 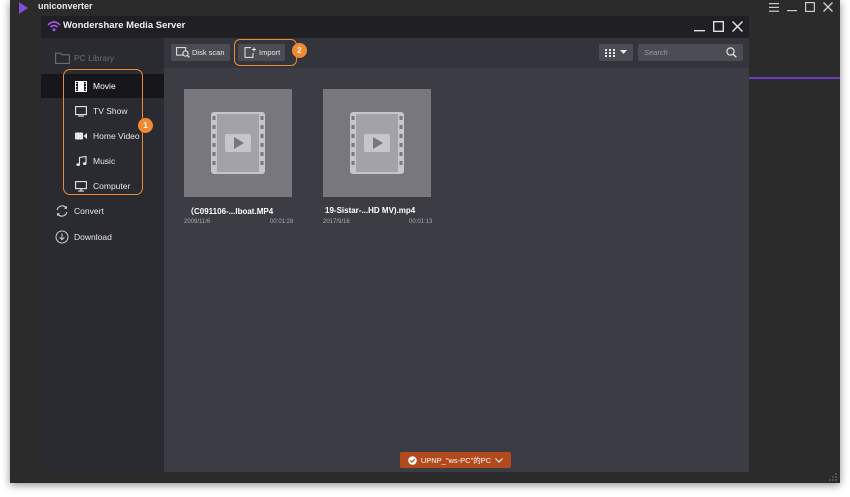 What do you see at coordinates (774, 7) in the screenshot?
I see `host-menu-icon` at bounding box center [774, 7].